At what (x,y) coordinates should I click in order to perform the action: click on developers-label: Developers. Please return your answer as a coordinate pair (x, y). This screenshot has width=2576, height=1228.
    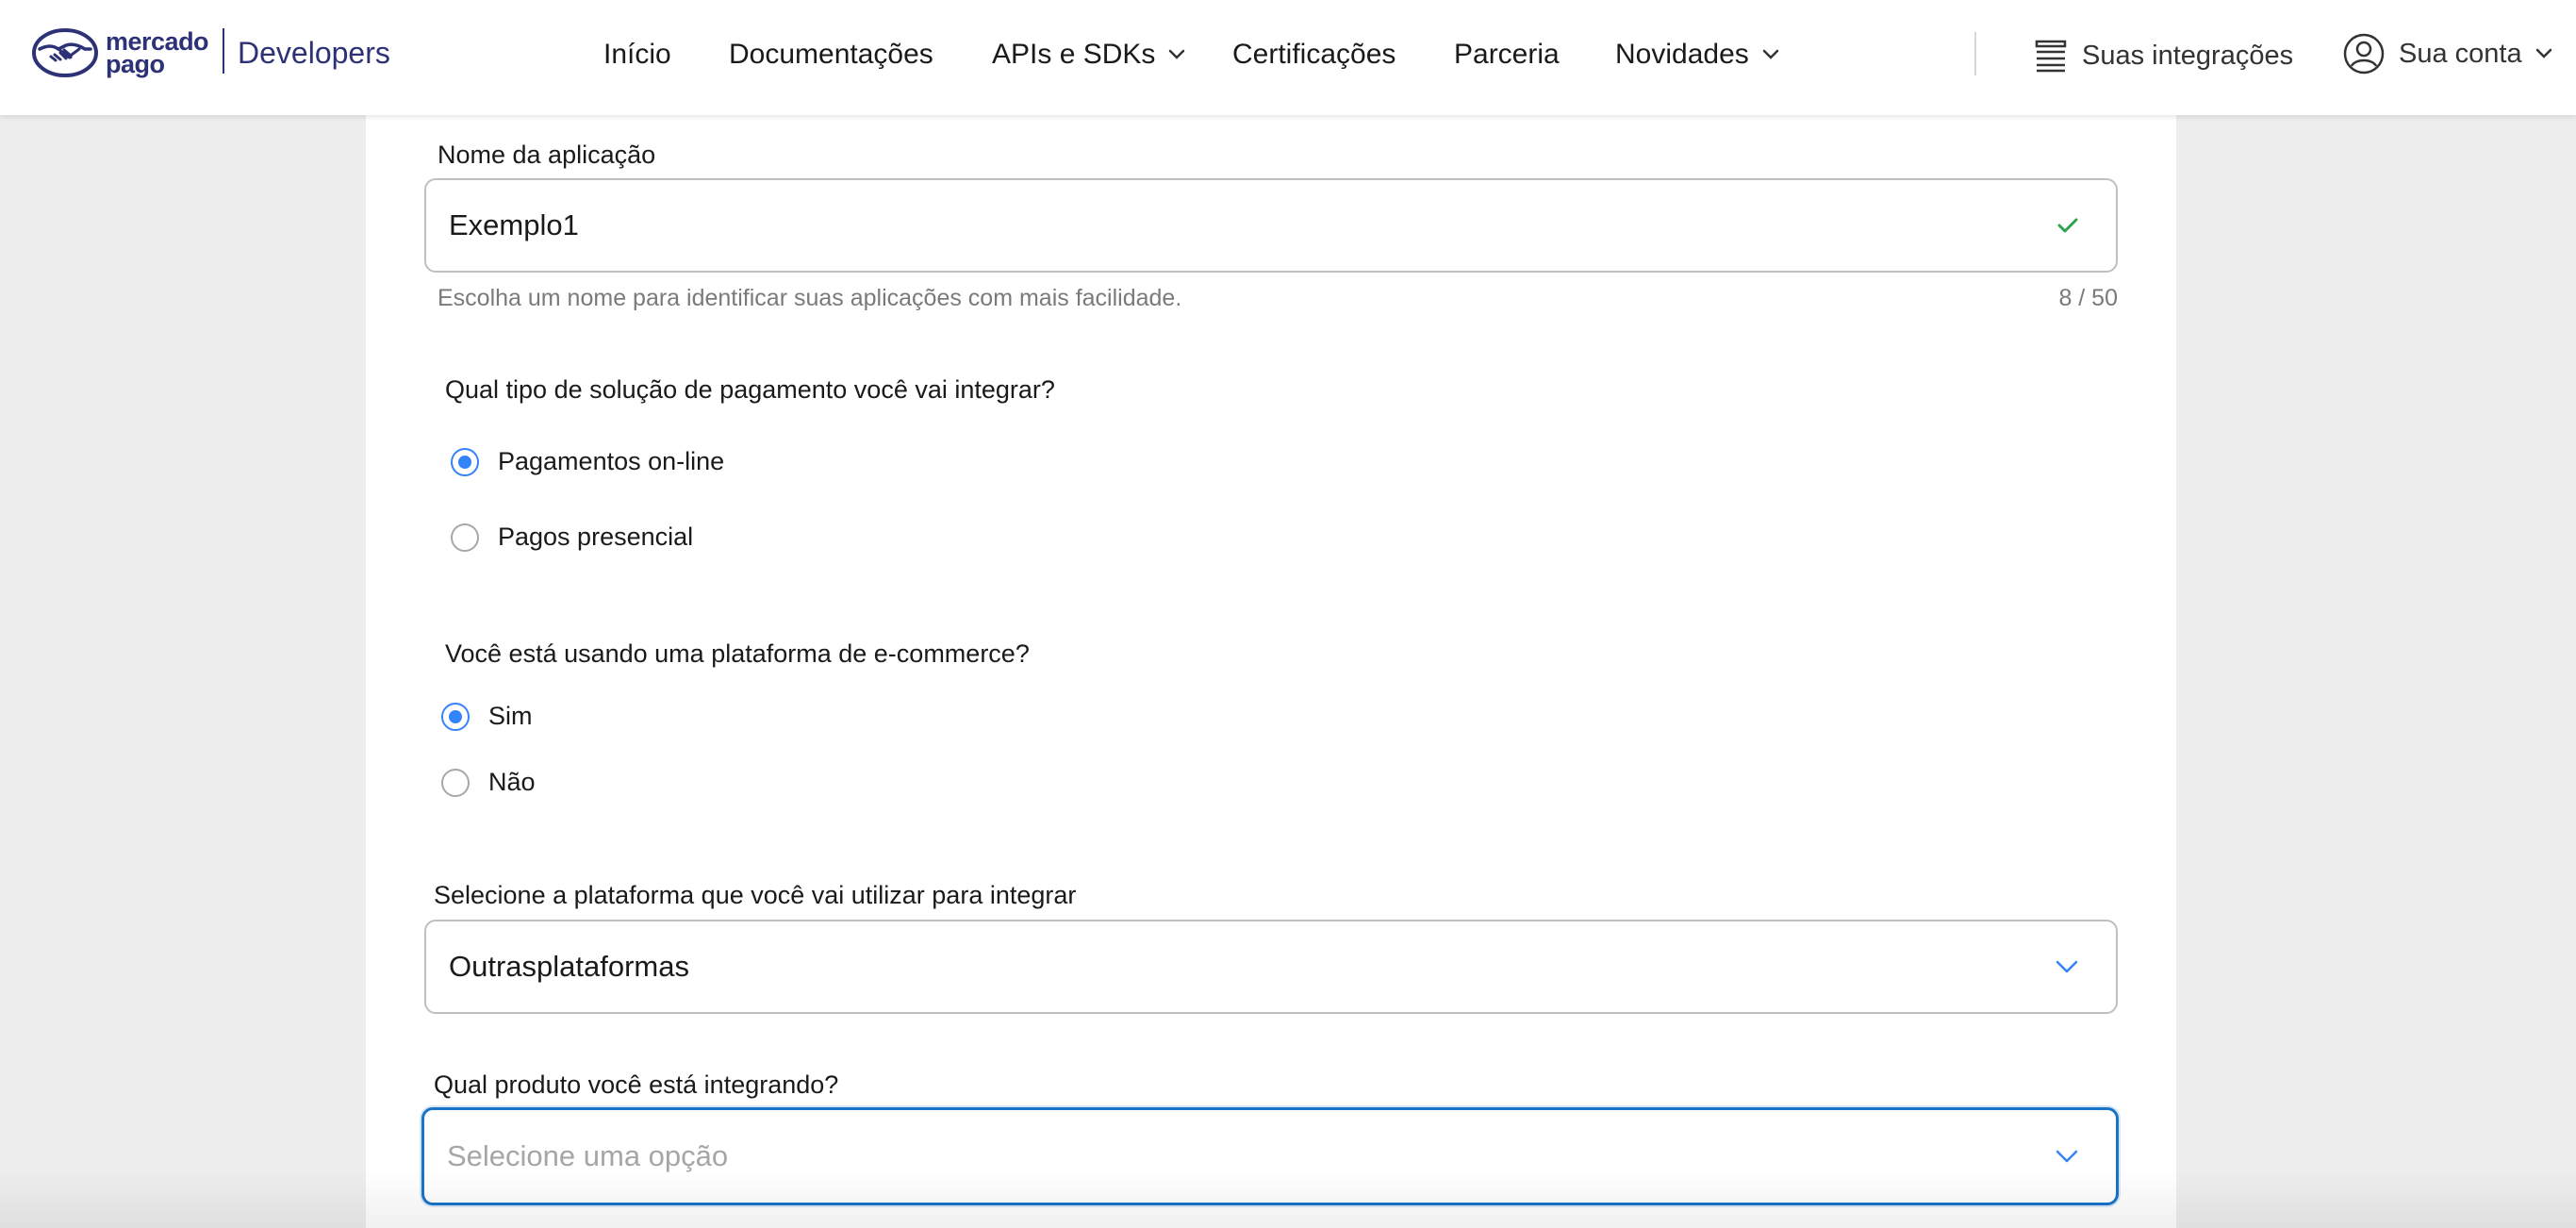
    Looking at the image, I should click on (314, 53).